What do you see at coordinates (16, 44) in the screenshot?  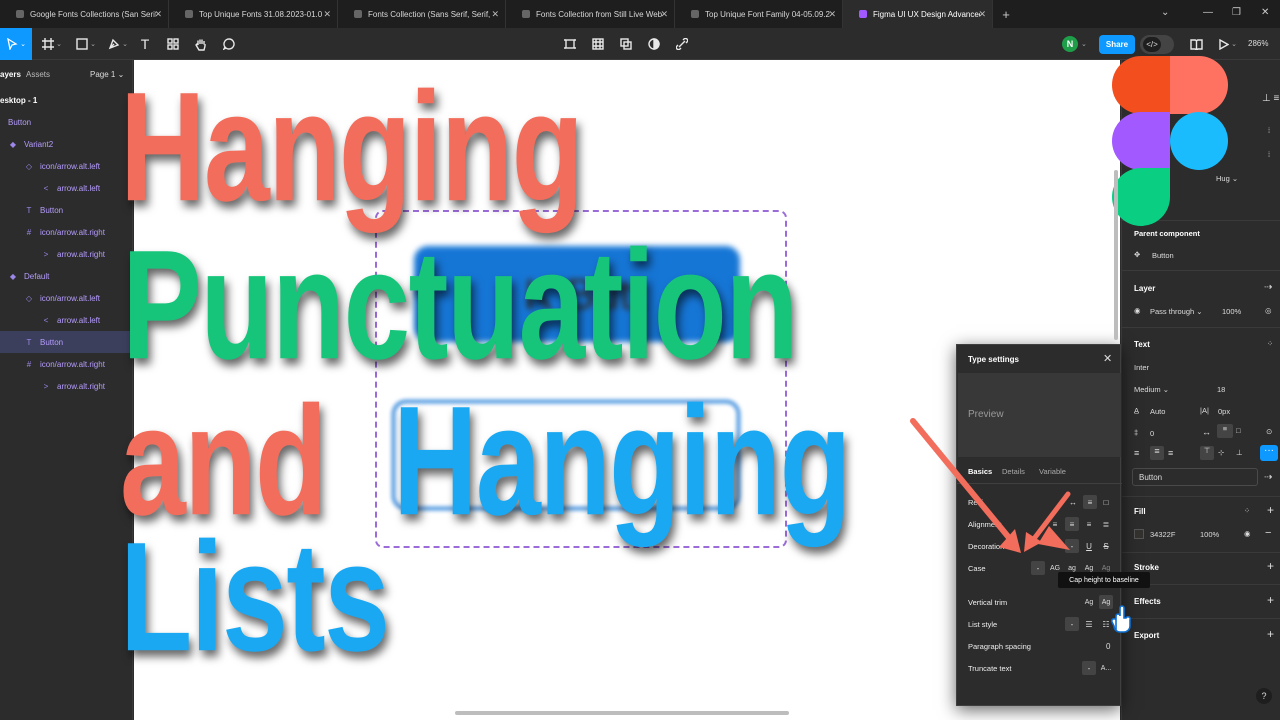 I see `move-tool-button: ⌄` at bounding box center [16, 44].